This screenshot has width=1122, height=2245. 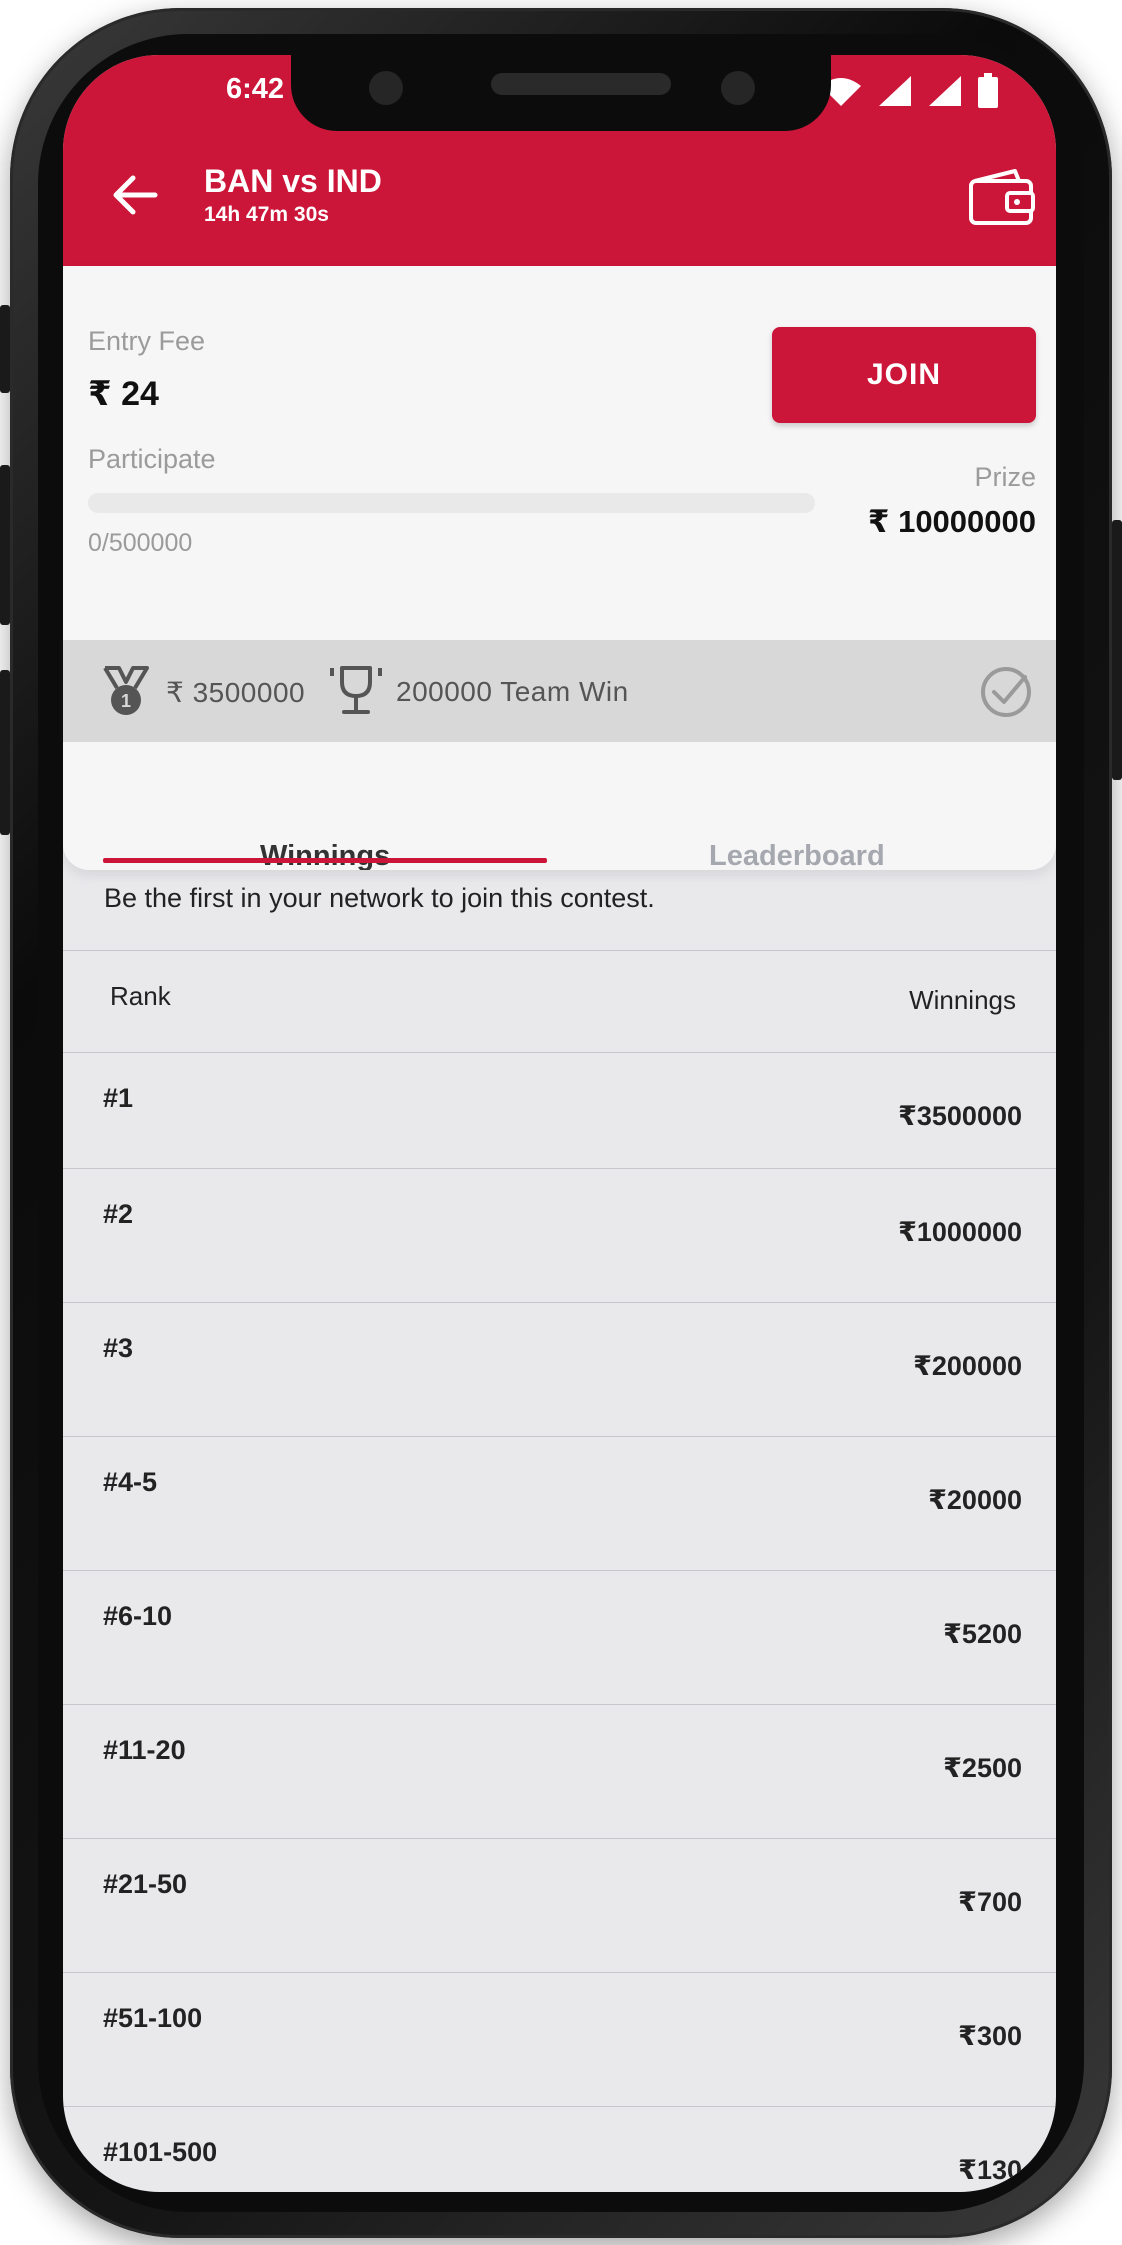 What do you see at coordinates (160, 2152) in the screenshot?
I see `rank-cell: #101-500` at bounding box center [160, 2152].